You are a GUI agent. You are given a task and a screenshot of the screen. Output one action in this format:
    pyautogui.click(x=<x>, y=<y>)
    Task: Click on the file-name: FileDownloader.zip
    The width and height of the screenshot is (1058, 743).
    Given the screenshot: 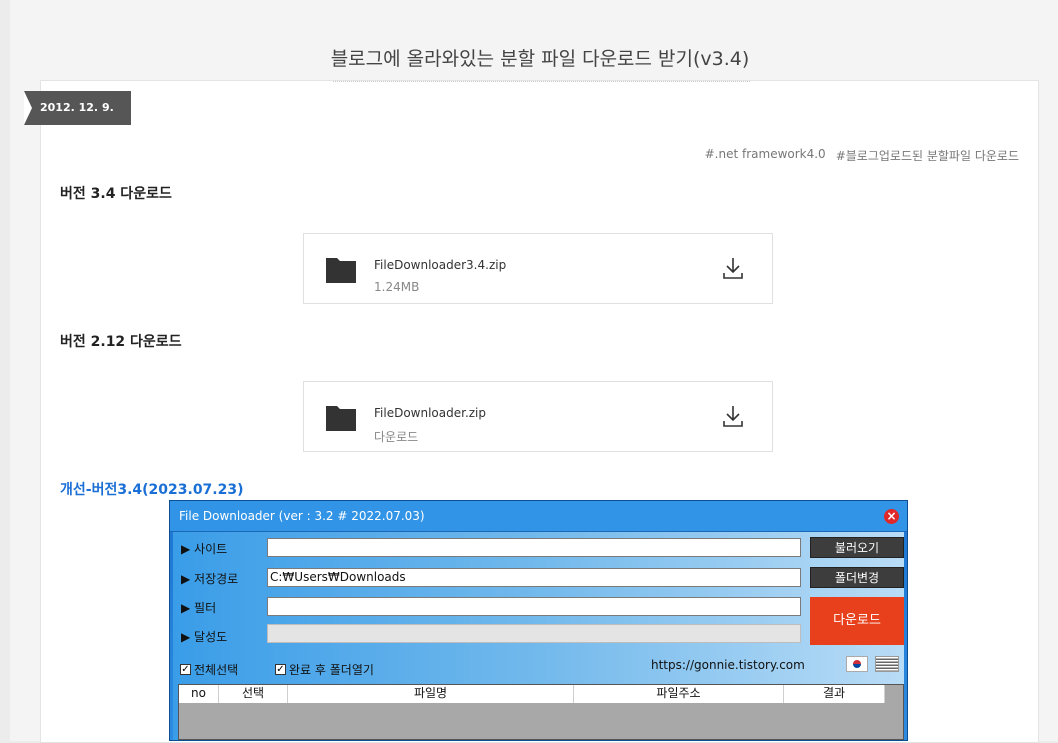 What is the action you would take?
    pyautogui.click(x=430, y=413)
    